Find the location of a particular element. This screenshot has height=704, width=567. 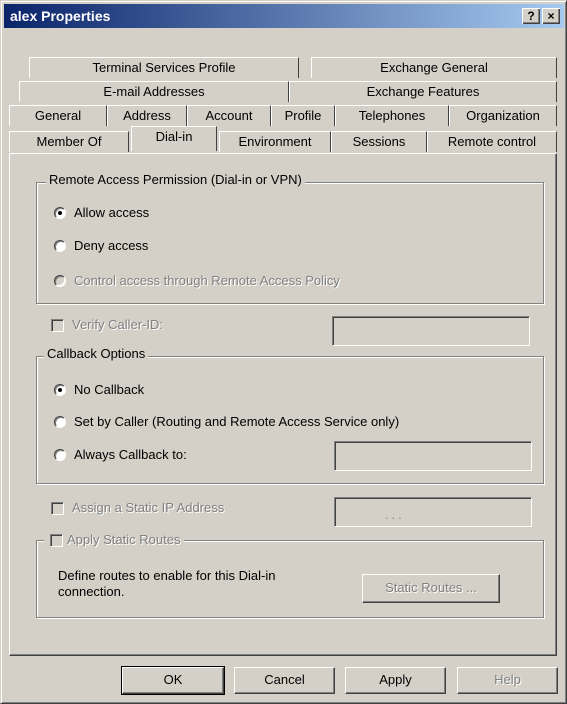

no-callback-radio is located at coordinates (60, 390).